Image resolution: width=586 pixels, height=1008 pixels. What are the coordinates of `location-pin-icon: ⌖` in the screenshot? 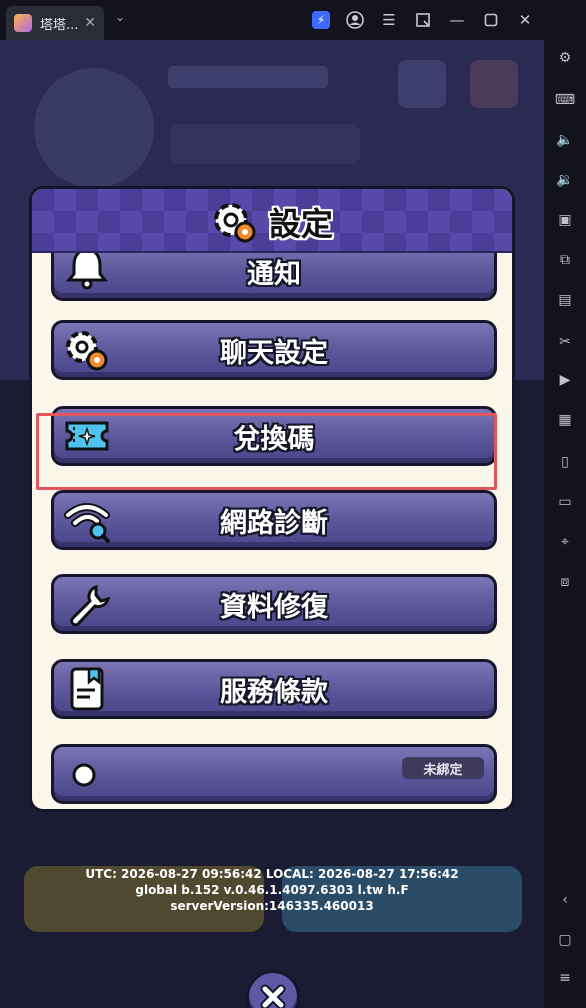 It's located at (565, 542).